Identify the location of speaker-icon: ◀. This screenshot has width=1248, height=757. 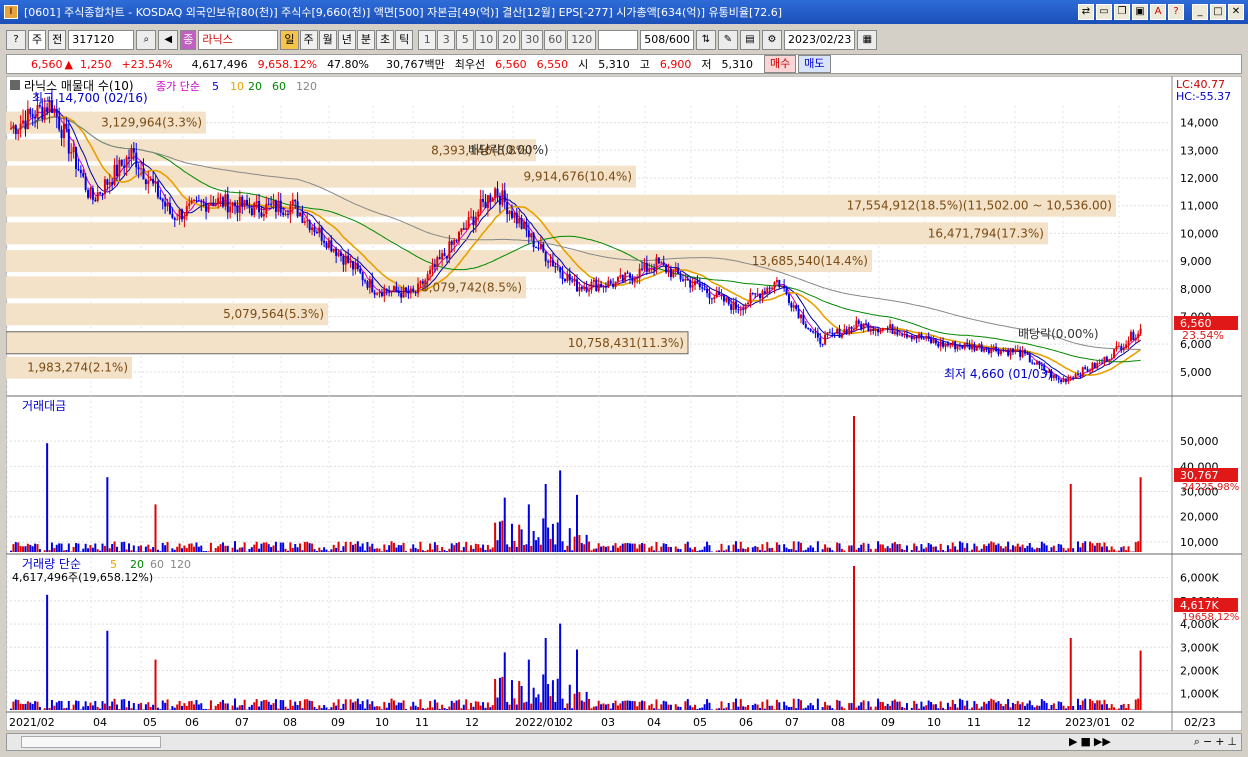
(168, 40).